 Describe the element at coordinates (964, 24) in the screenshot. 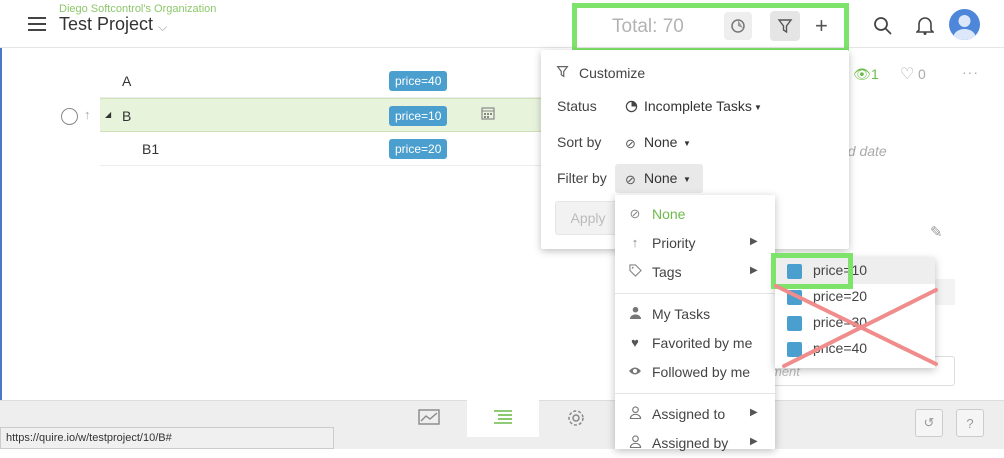

I see `avatar` at that location.